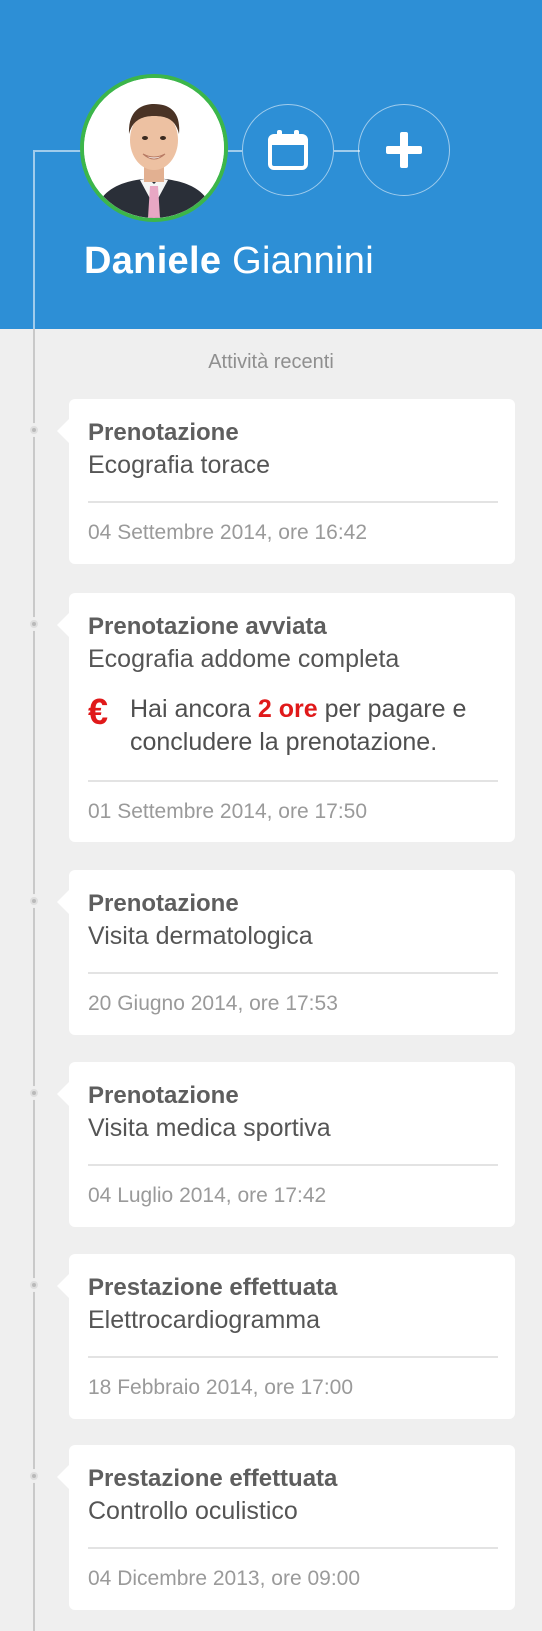  Describe the element at coordinates (34, 239) in the screenshot. I see `timeline-line-top` at that location.